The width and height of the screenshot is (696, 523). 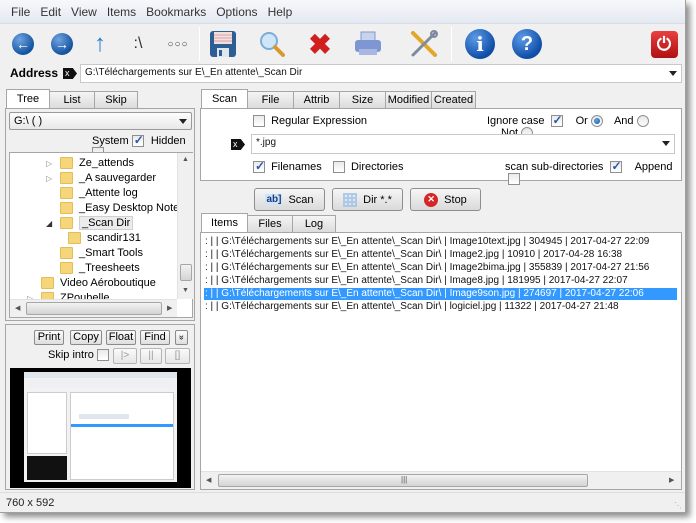 I want to click on resize-grip-icon: ⋱, so click(x=678, y=505).